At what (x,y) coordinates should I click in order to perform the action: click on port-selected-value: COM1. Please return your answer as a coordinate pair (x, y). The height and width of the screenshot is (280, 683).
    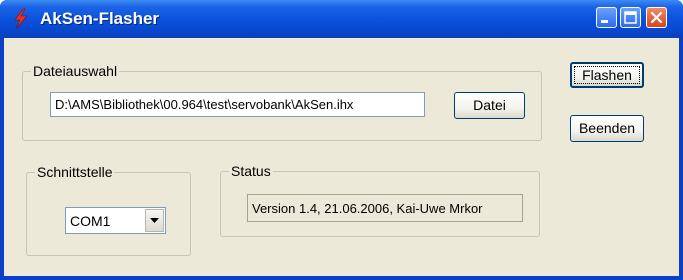
    Looking at the image, I should click on (90, 221).